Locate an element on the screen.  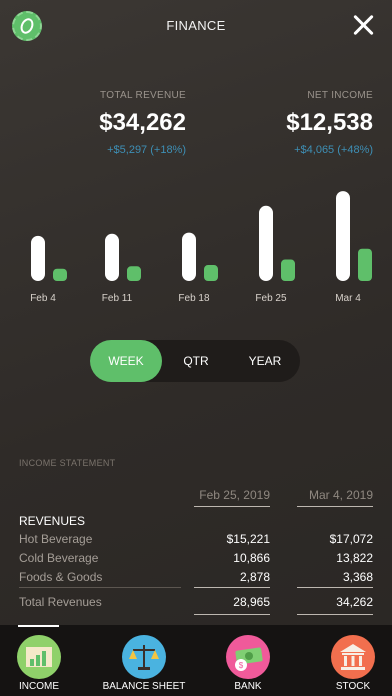
total-row: Total Revenues 28,965 34,262 is located at coordinates (196, 604).